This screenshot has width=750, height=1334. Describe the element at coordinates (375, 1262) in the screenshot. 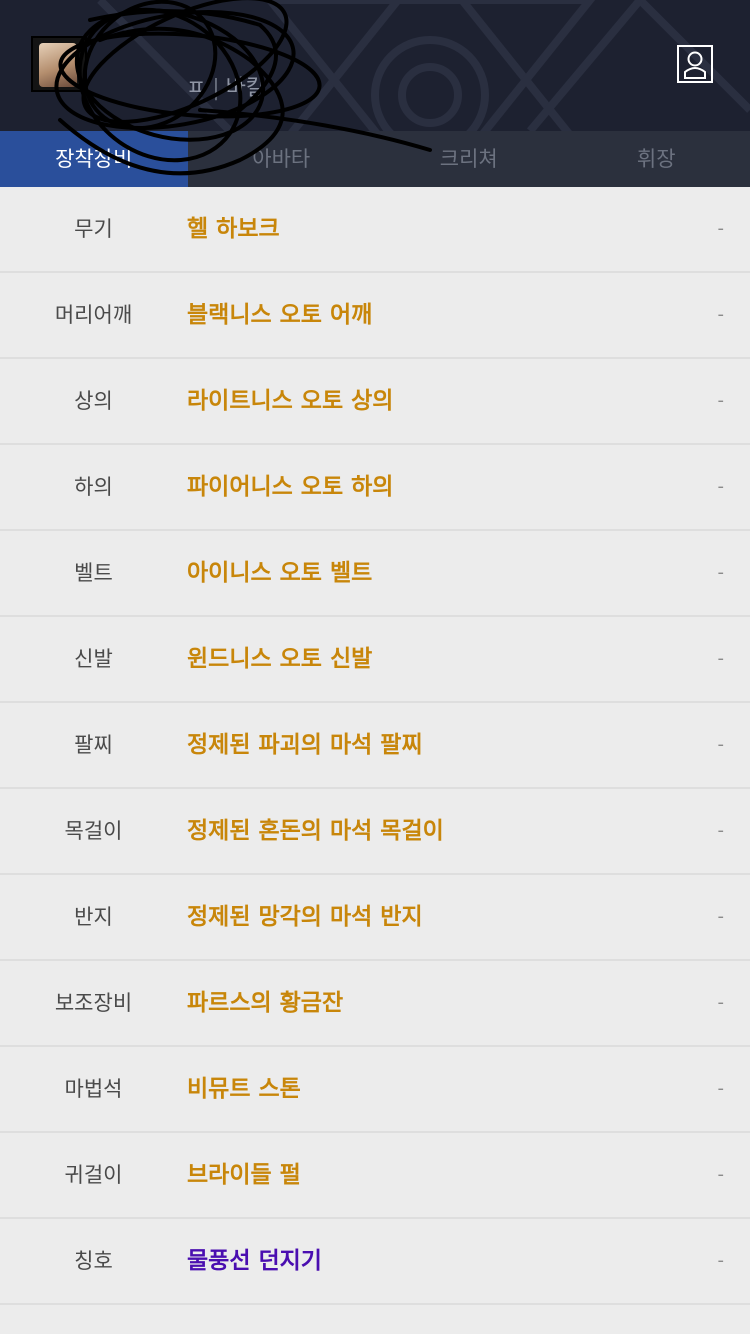

I see `list-item: 칭호 물풍선 던지기 -` at that location.